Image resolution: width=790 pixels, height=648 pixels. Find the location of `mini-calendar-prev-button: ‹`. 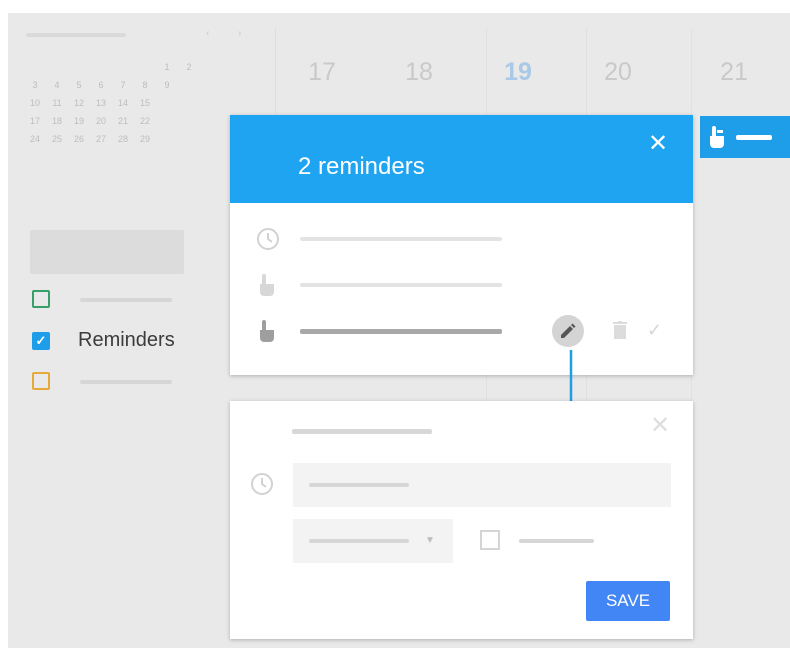

mini-calendar-prev-button: ‹ is located at coordinates (207, 33).